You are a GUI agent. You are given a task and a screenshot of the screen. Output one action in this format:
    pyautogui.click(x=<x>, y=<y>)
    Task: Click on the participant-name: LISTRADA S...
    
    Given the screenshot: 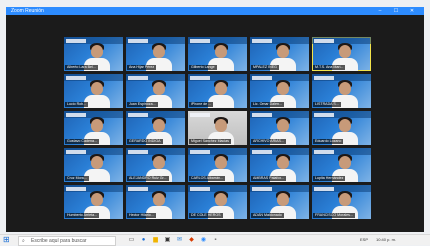 What is the action you would take?
    pyautogui.click(x=327, y=104)
    